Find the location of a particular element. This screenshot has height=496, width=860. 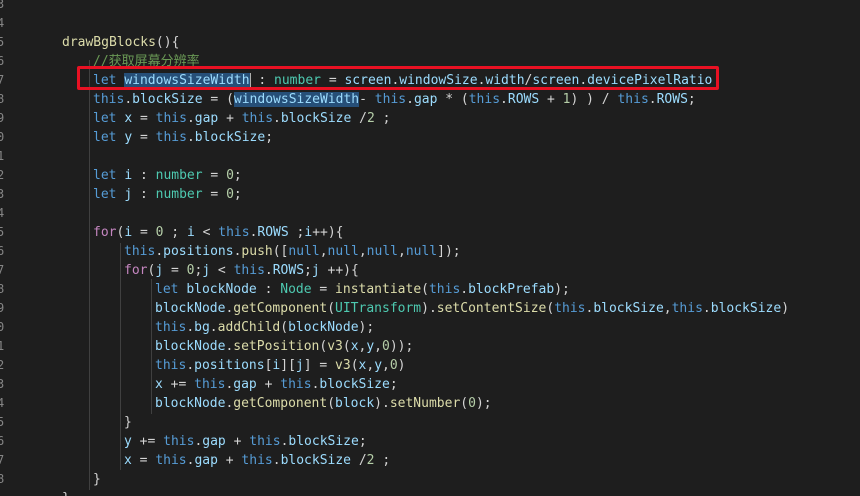

code-line: x += this.gap + this.blockSize; is located at coordinates (276, 384).